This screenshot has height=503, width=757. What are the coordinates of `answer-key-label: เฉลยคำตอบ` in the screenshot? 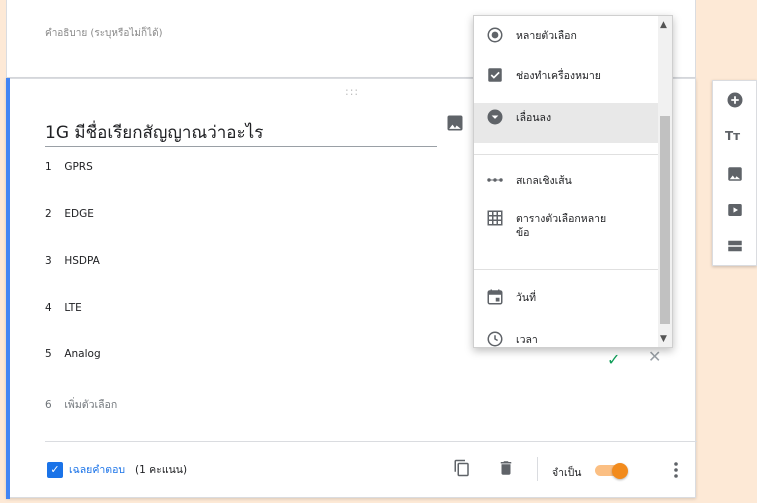 It's located at (97, 469).